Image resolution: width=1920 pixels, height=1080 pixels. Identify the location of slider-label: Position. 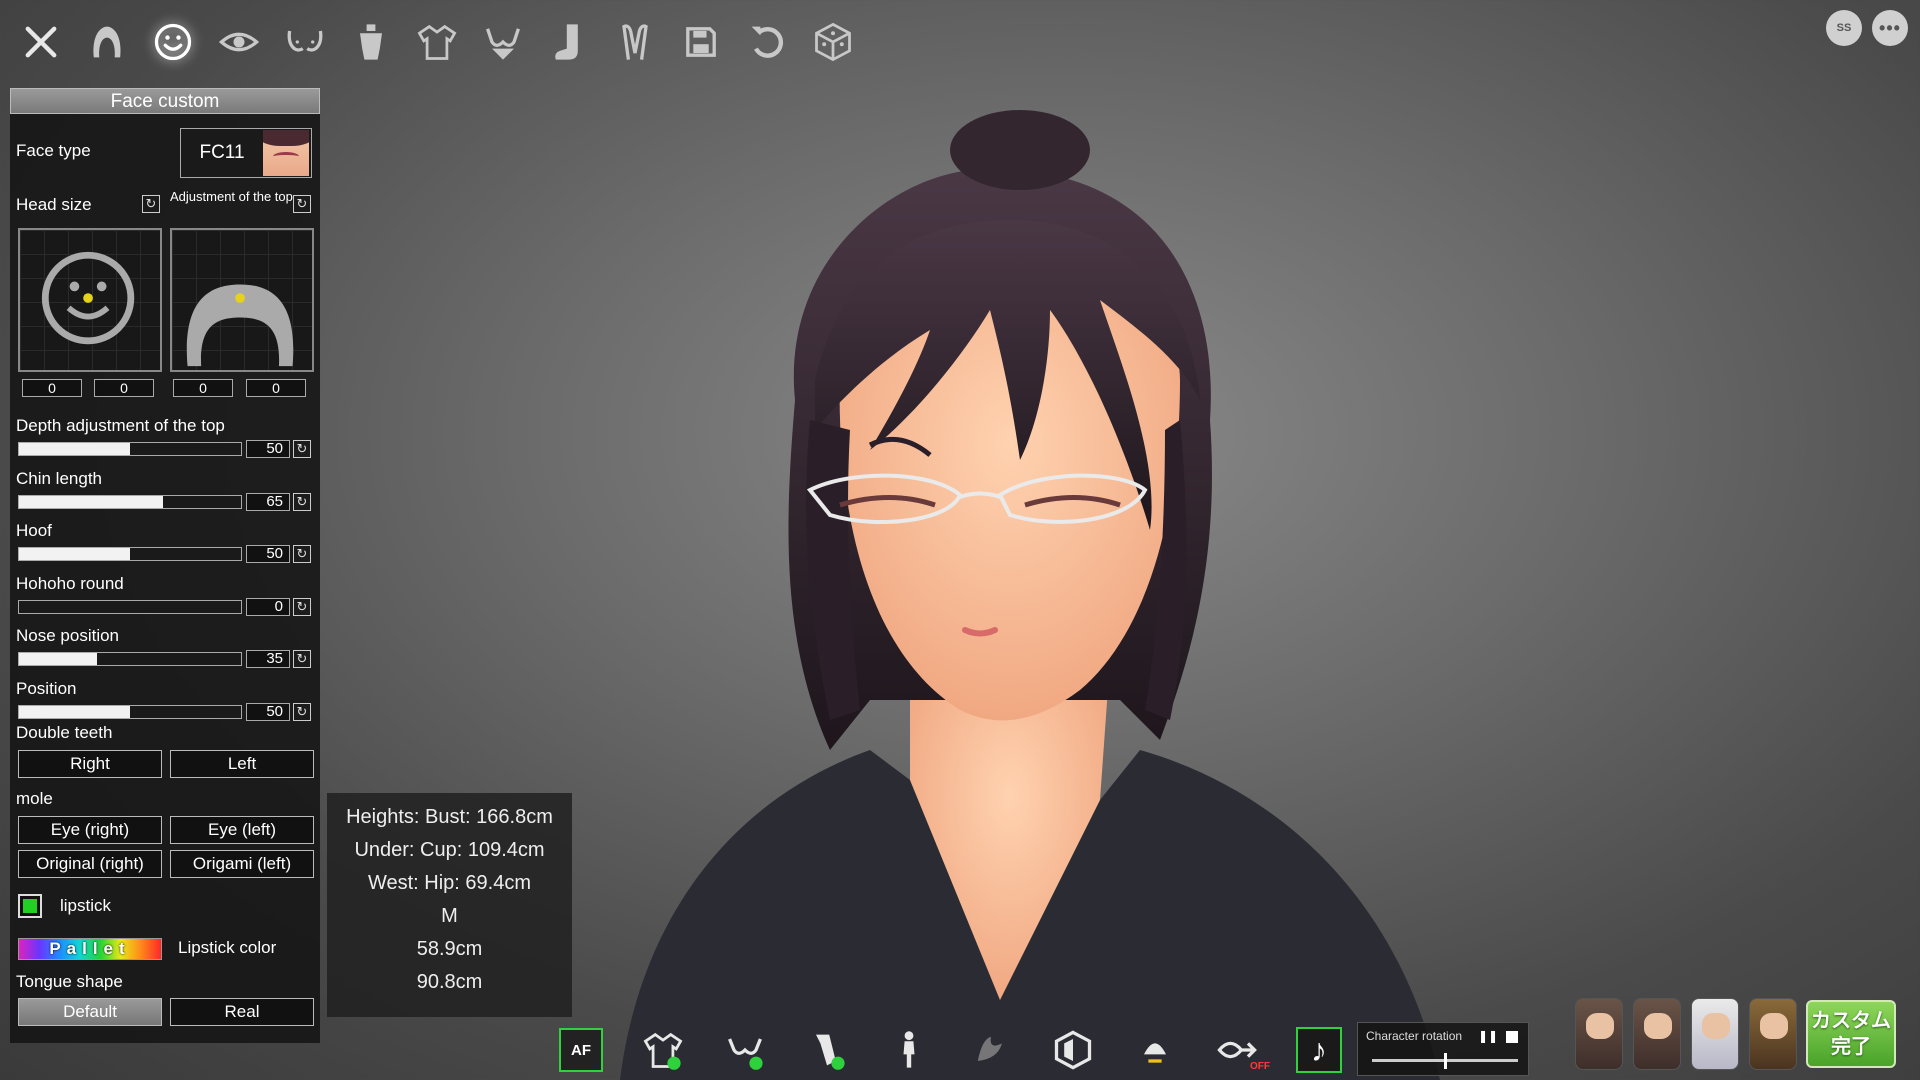
(46, 688).